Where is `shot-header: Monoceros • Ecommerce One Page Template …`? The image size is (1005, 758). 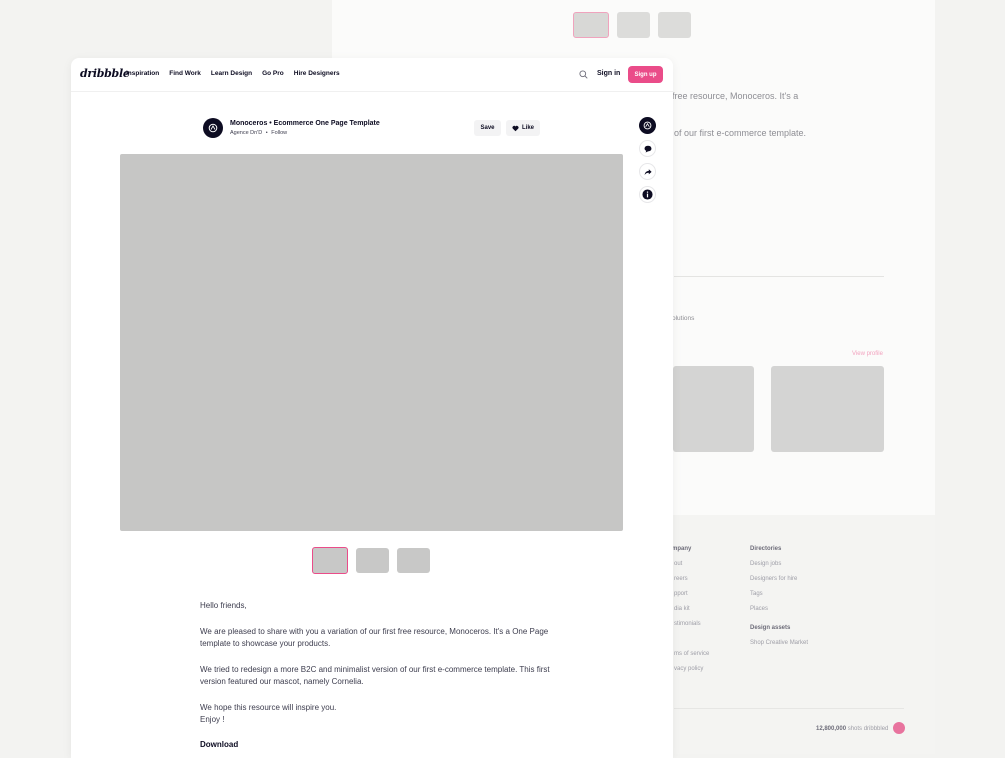
shot-header: Monoceros • Ecommerce One Page Template … is located at coordinates (372, 129).